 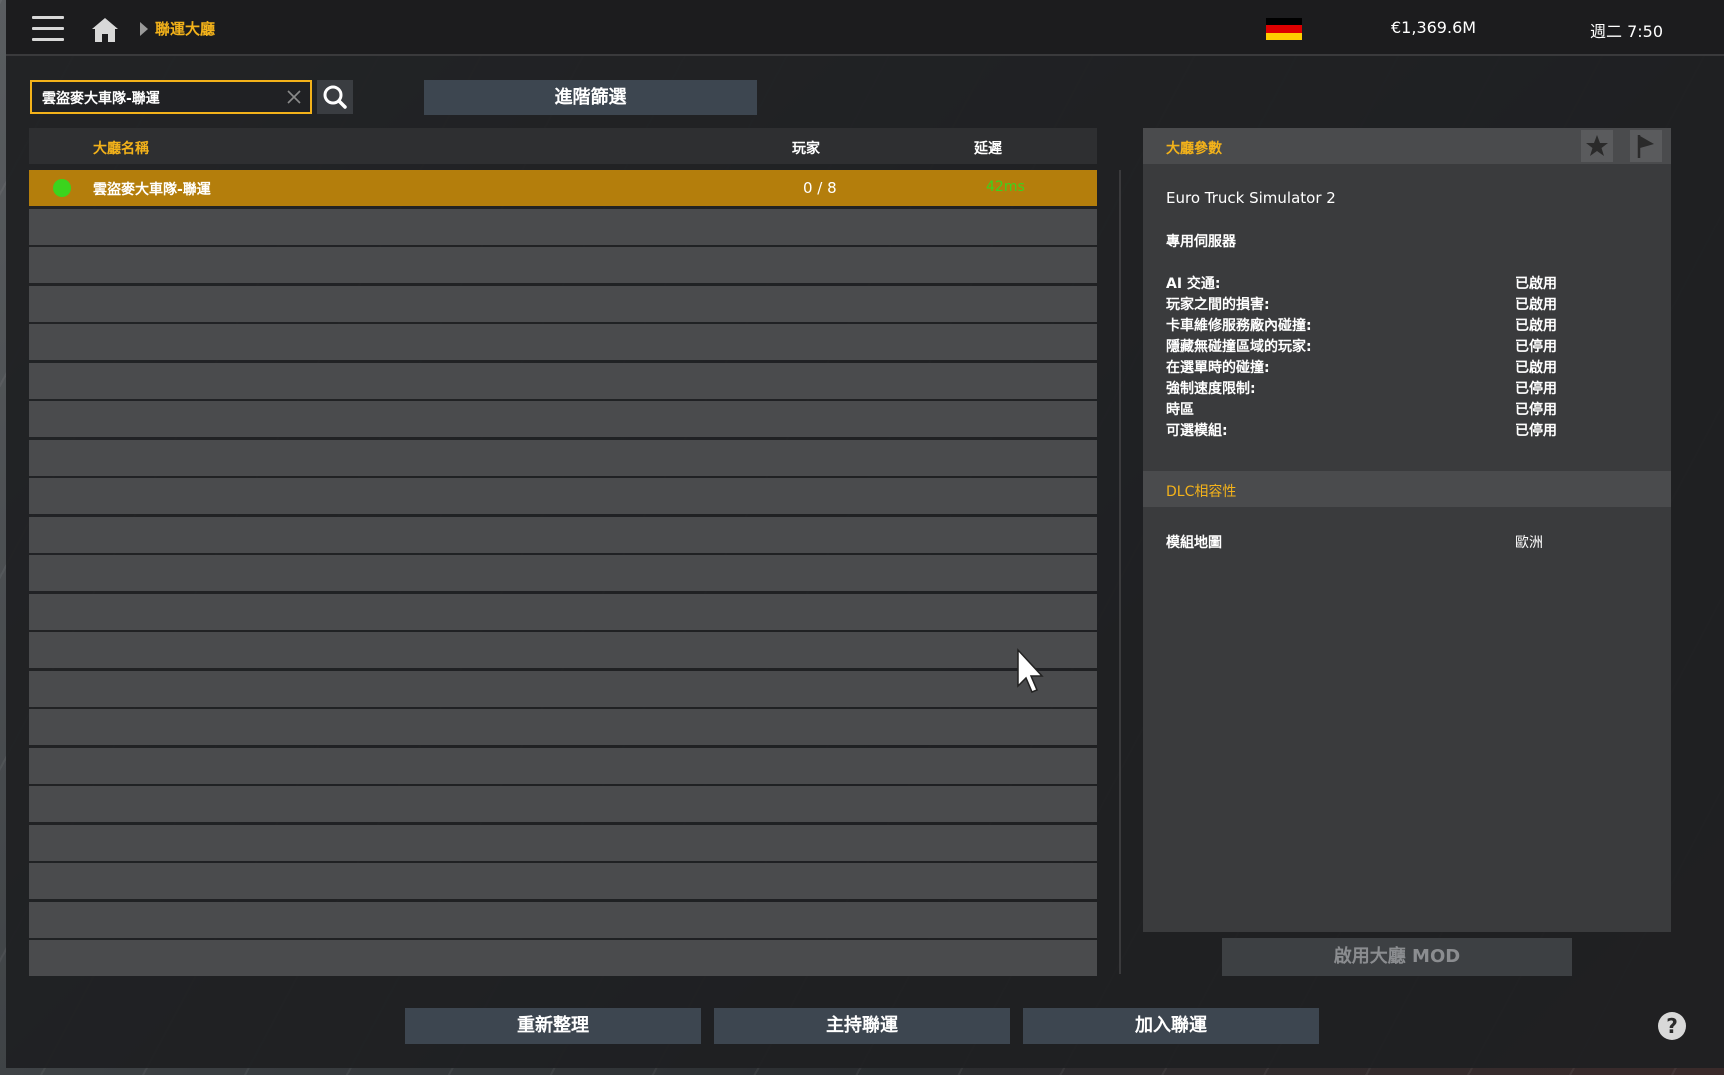 What do you see at coordinates (1211, 389) in the screenshot?
I see `param-label: 強制速度限制:` at bounding box center [1211, 389].